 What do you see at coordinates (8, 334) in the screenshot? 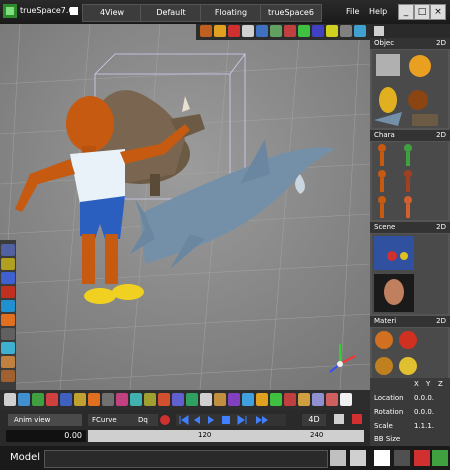
I see `grid-tool-icon` at bounding box center [8, 334].